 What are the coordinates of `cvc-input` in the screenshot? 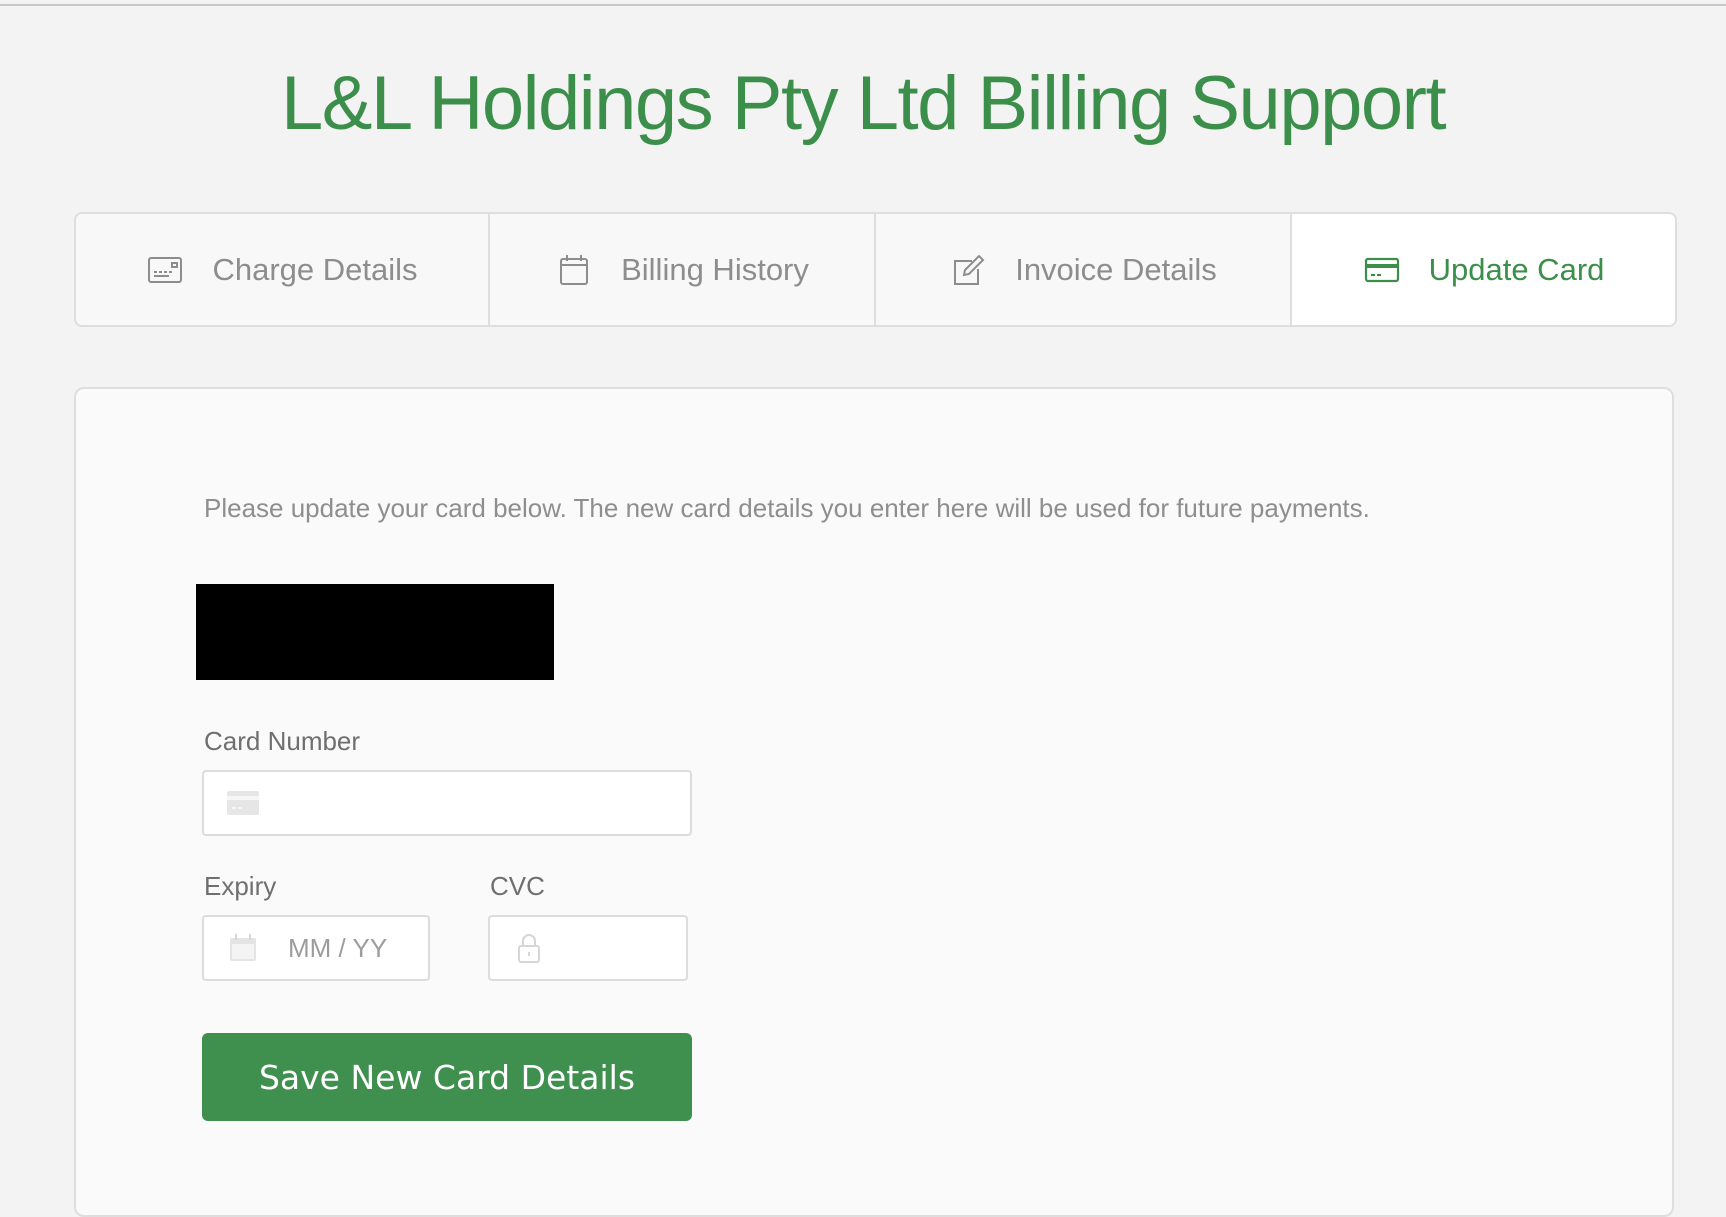 It's located at (622, 948).